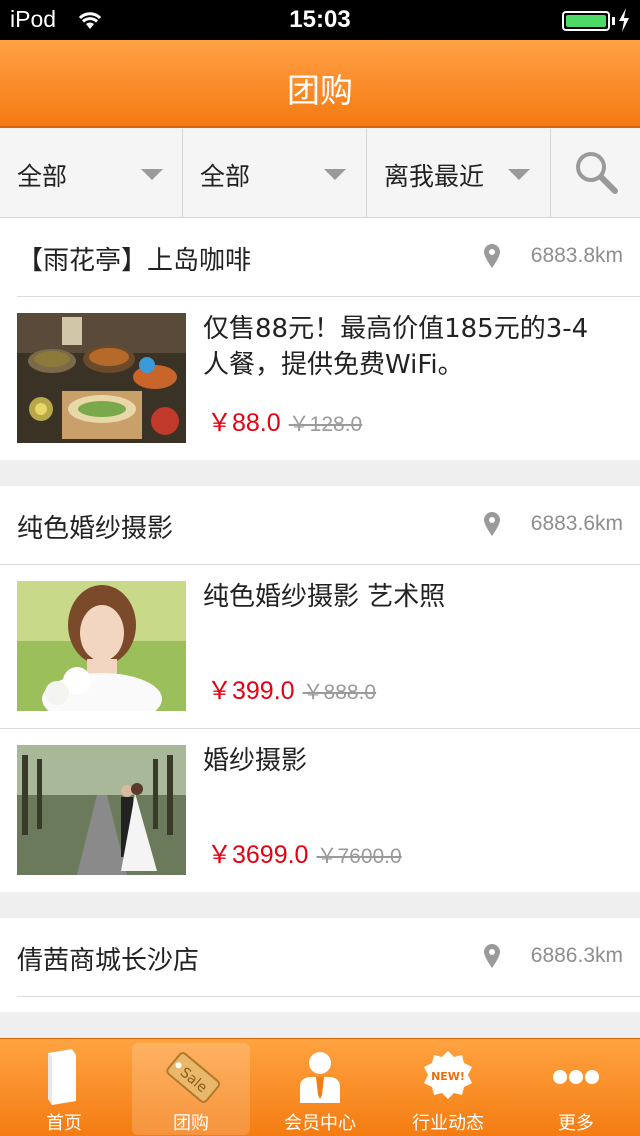 This screenshot has height=1136, width=640. I want to click on tab-label: 会员中心, so click(320, 1123).